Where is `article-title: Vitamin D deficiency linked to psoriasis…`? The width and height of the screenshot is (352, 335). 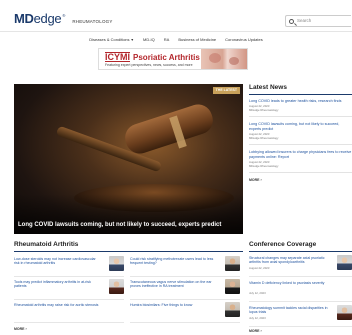
article-title: Vitamin D deficiency linked to psoriasis… is located at coordinates (292, 283).